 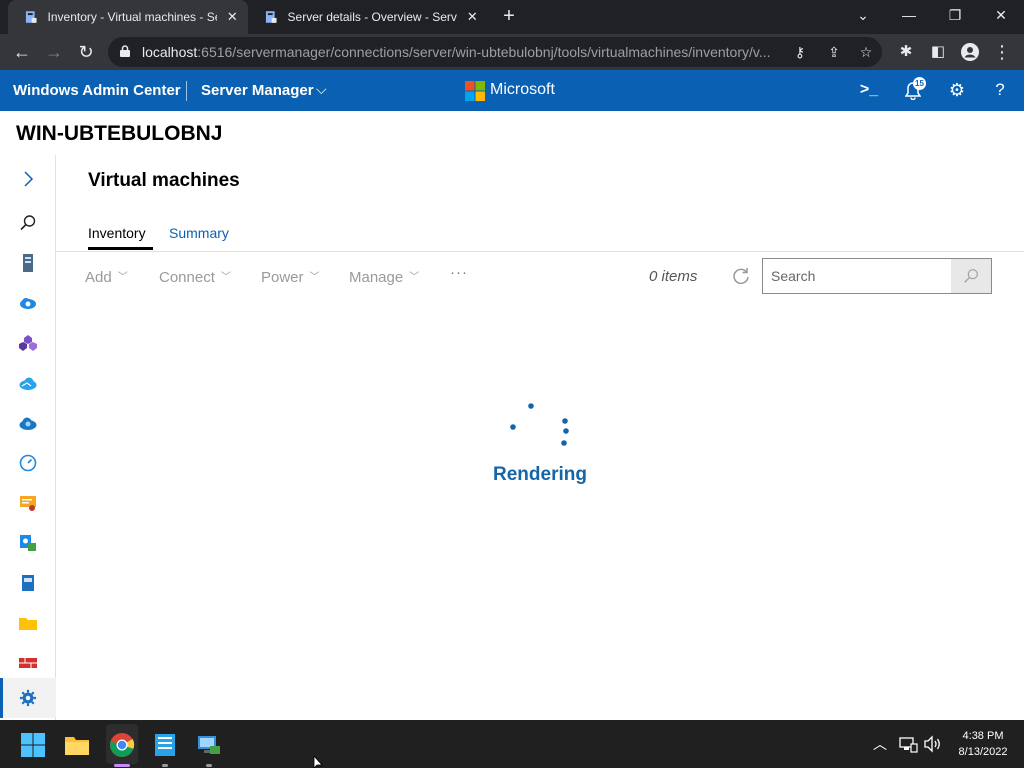 I want to click on url-host: localhost, so click(x=170, y=52).